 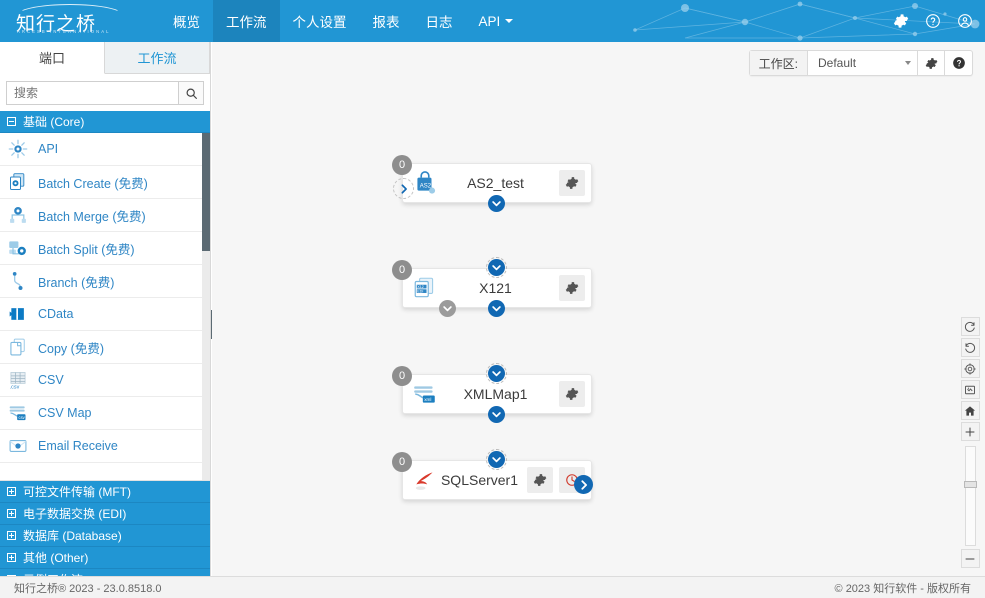 I want to click on node-secondary-output-connector, so click(x=447, y=308).